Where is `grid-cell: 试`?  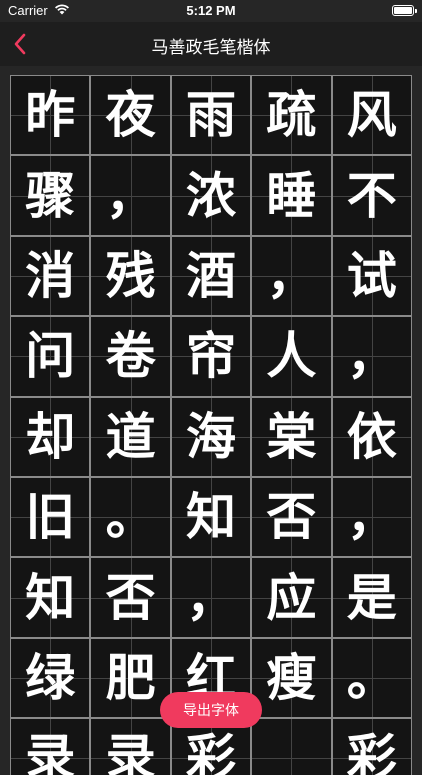 grid-cell: 试 is located at coordinates (371, 276).